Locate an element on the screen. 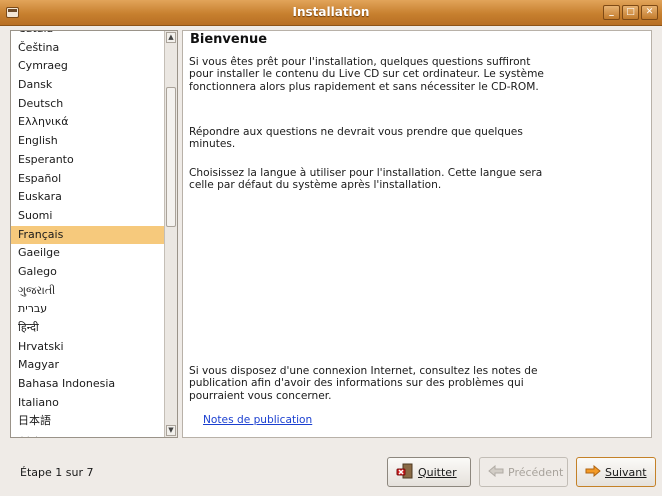 This screenshot has height=496, width=662. language-item: Hrvatski is located at coordinates (88, 347).